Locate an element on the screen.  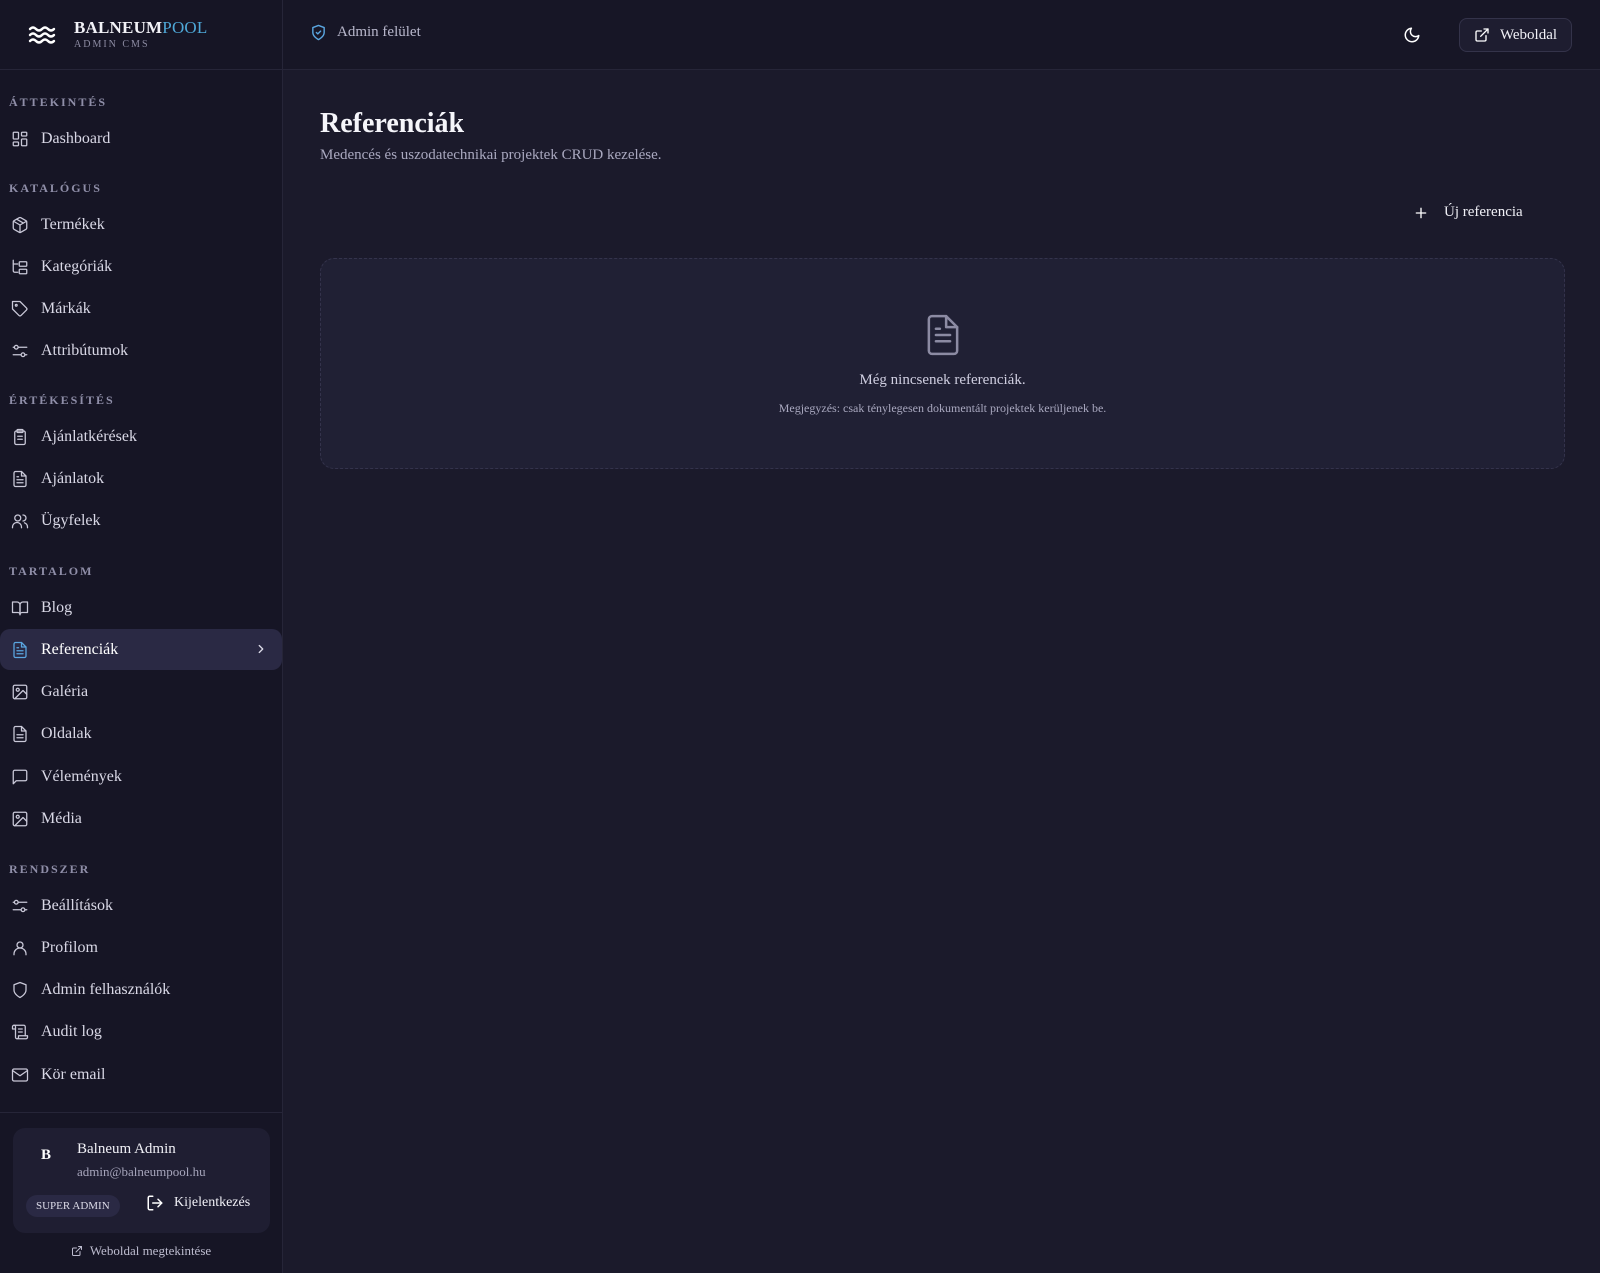
nav-section: ÁTTEKINTÉS Dashboard is located at coordinates (141, 127).